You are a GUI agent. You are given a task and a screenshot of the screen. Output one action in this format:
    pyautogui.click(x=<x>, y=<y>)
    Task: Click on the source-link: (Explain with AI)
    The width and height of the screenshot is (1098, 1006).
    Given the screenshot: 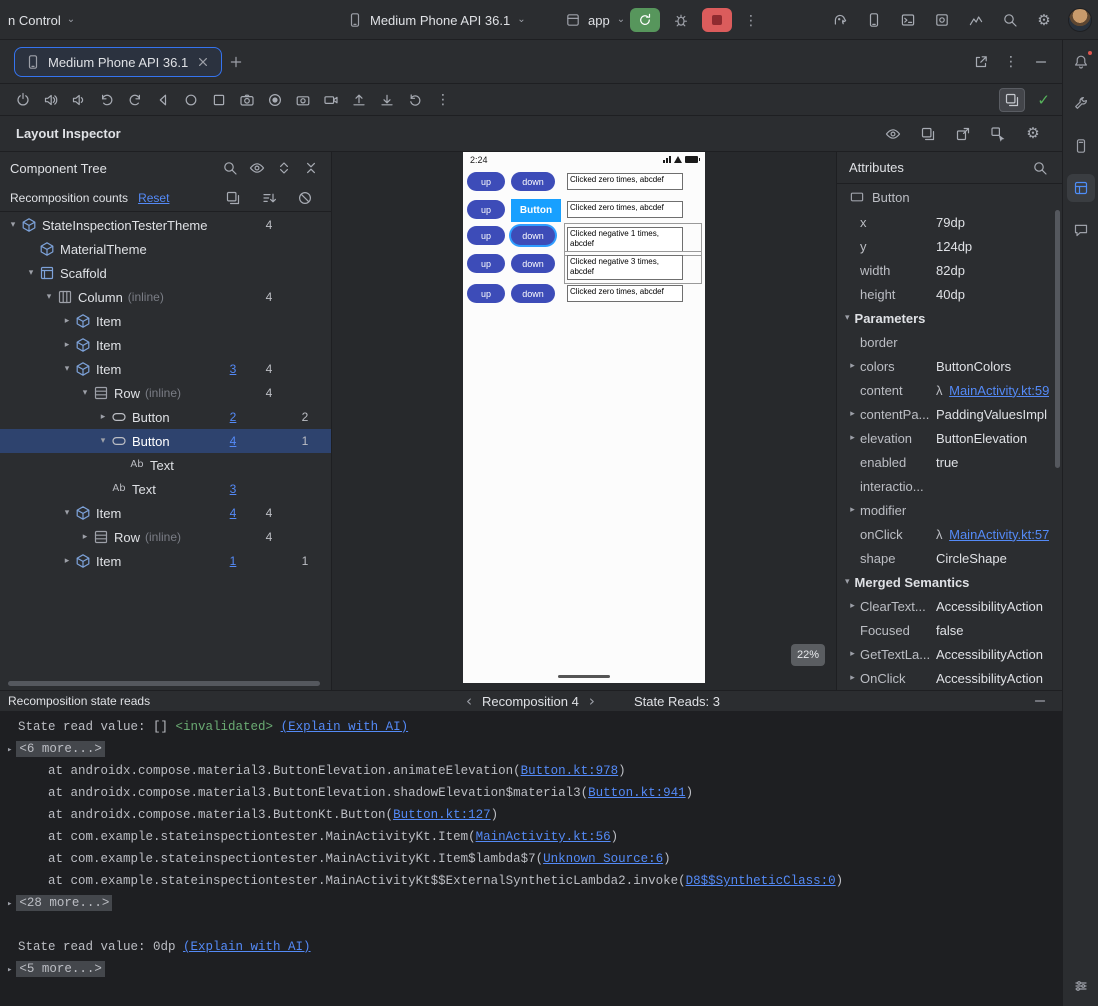 What is the action you would take?
    pyautogui.click(x=247, y=947)
    